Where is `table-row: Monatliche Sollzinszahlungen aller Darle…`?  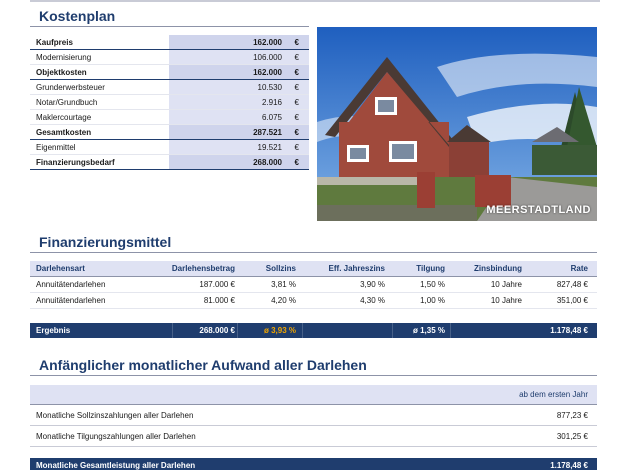
table-row: Monatliche Sollzinszahlungen aller Darle… is located at coordinates (313, 415).